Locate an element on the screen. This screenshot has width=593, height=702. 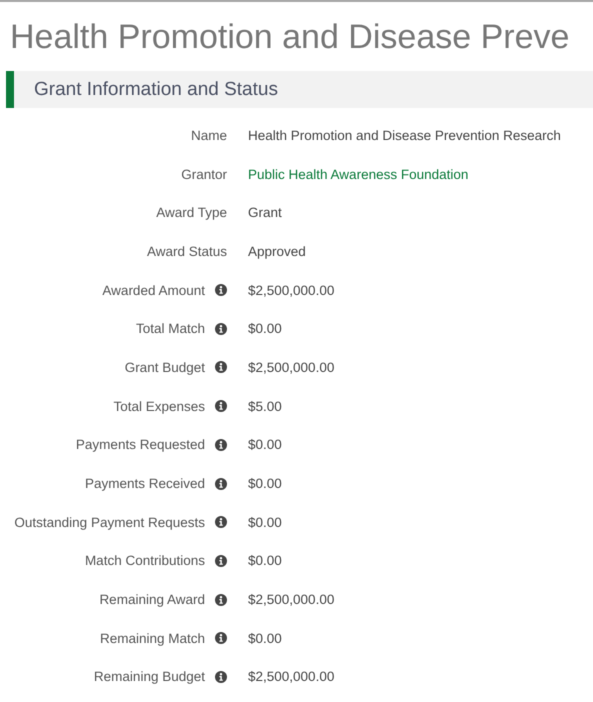
field-label: Remaining Budget is located at coordinates (149, 676).